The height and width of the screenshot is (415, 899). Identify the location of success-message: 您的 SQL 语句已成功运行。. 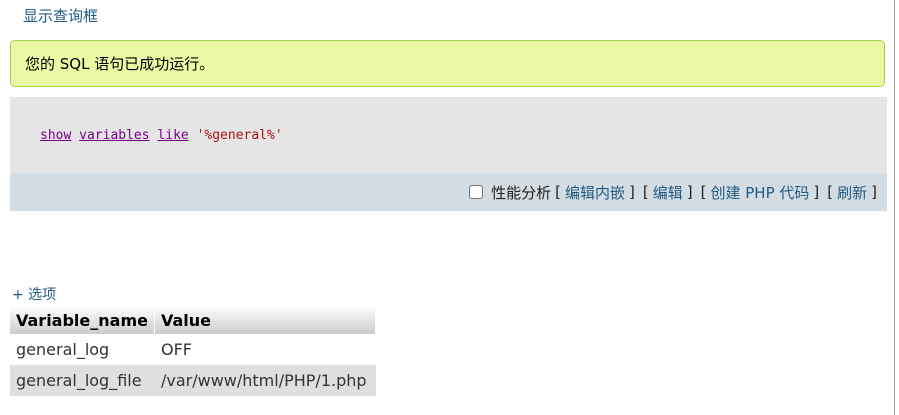
(447, 63).